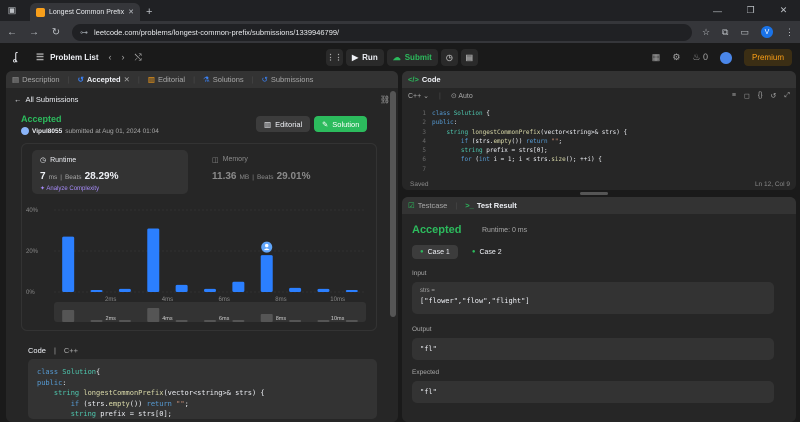  What do you see at coordinates (171, 79) in the screenshot?
I see `tab-editorial-label: Editorial` at bounding box center [171, 79].